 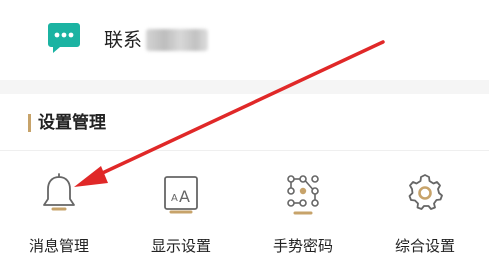 I want to click on display-settings-button: A A 显示设置, so click(x=181, y=213).